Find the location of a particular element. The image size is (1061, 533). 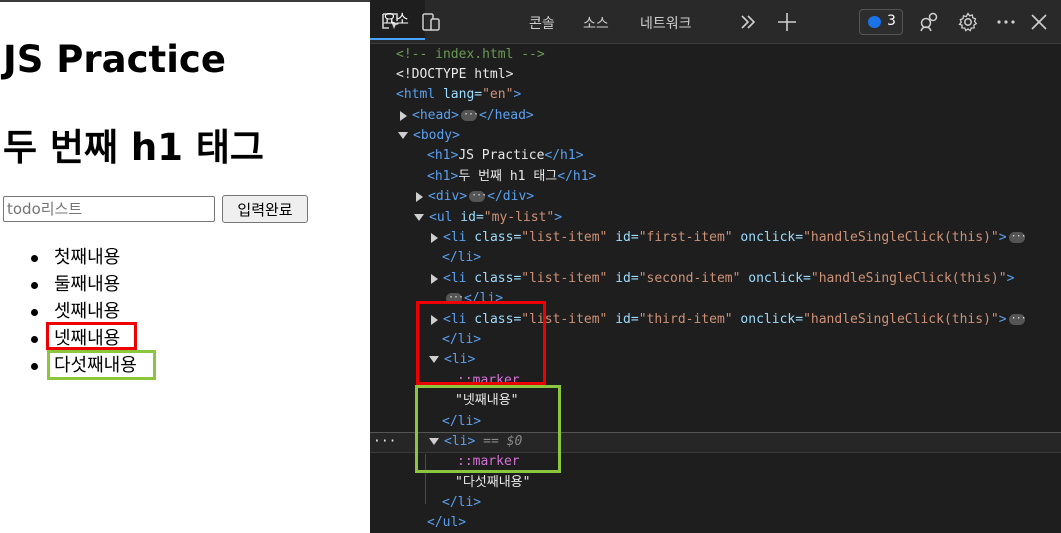

dom-h1-node: <h1>두 번째 h1 태그</h1> is located at coordinates (511, 177).